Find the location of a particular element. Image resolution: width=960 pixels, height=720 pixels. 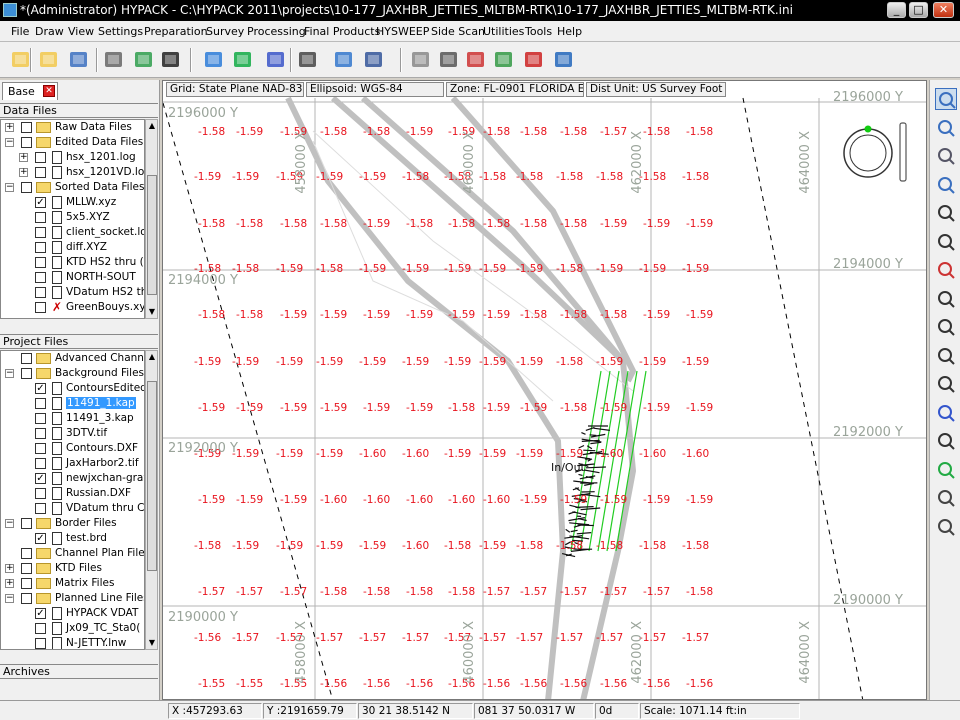

menu-tools: Tools is located at coordinates (538, 31).